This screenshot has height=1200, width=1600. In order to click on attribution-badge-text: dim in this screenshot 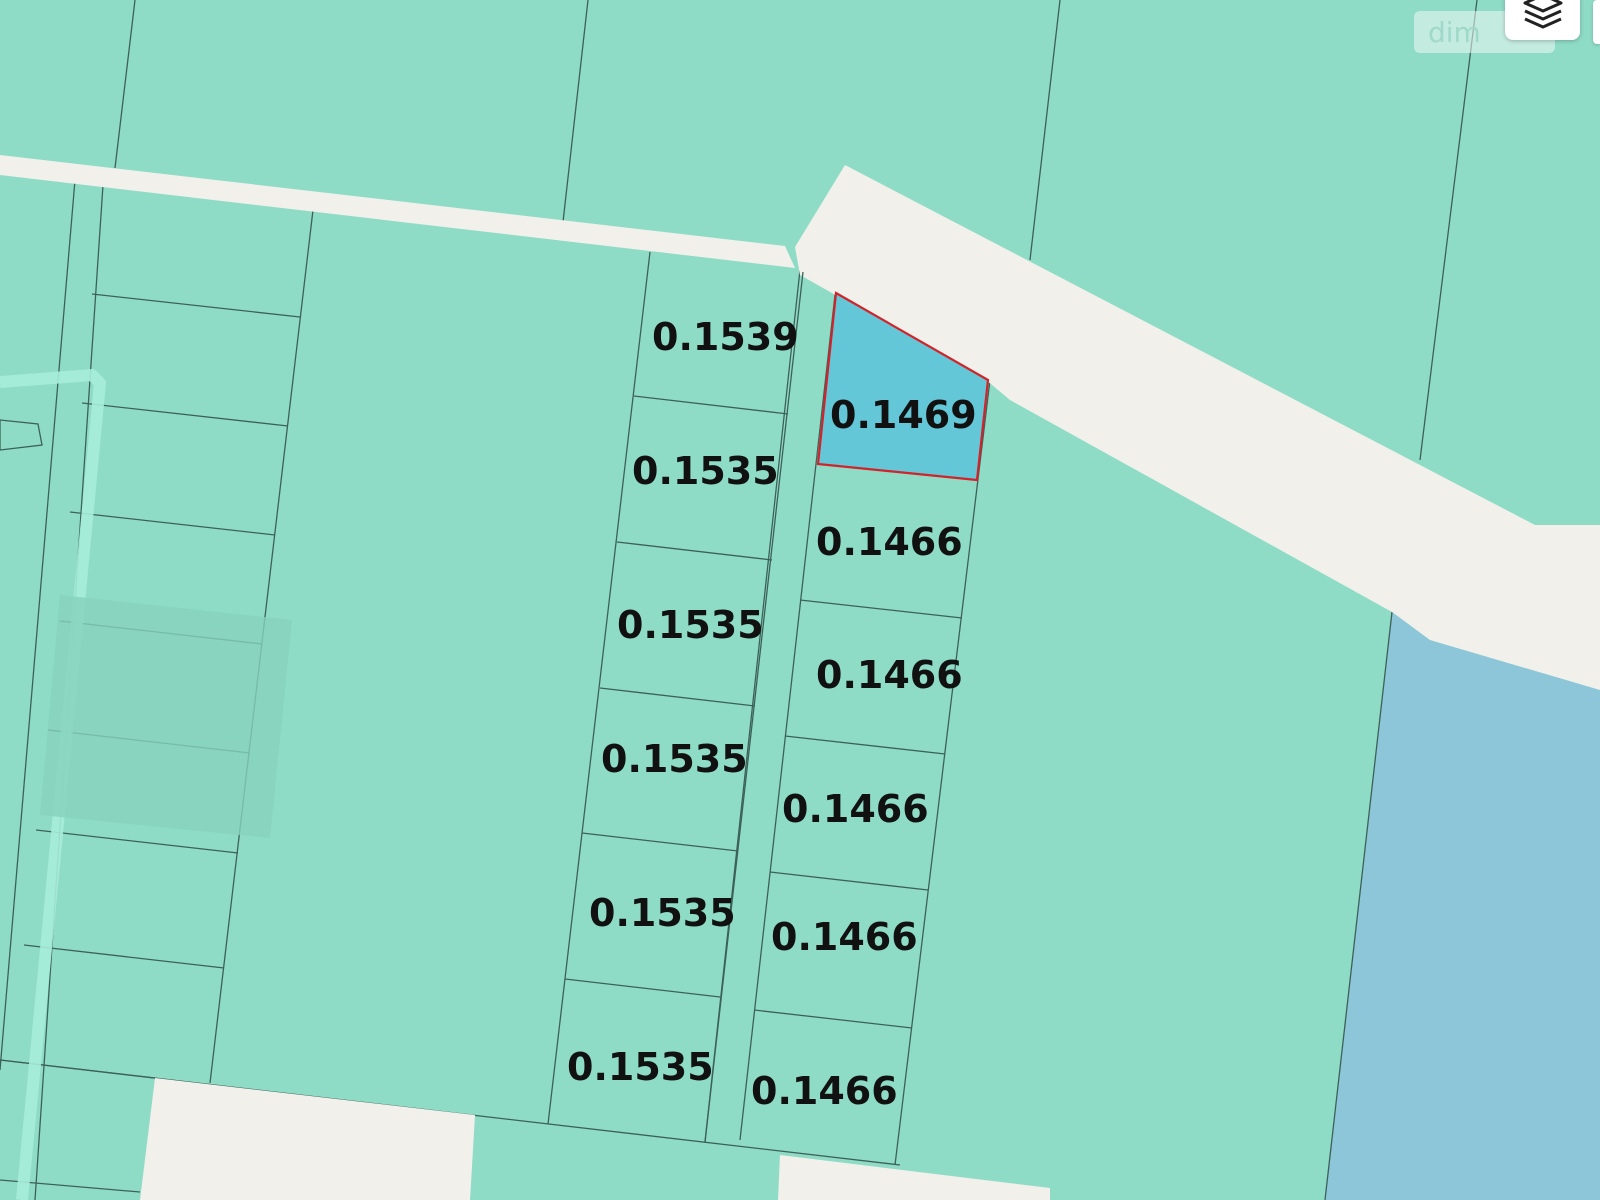, I will do `click(1454, 32)`.